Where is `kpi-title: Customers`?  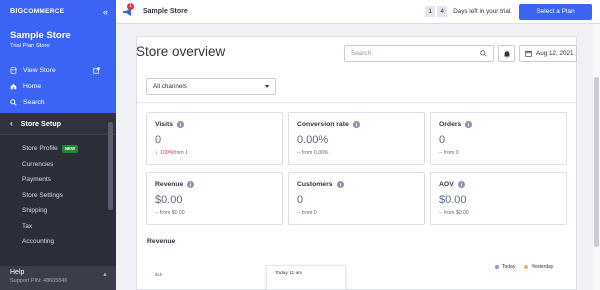 kpi-title: Customers is located at coordinates (315, 184).